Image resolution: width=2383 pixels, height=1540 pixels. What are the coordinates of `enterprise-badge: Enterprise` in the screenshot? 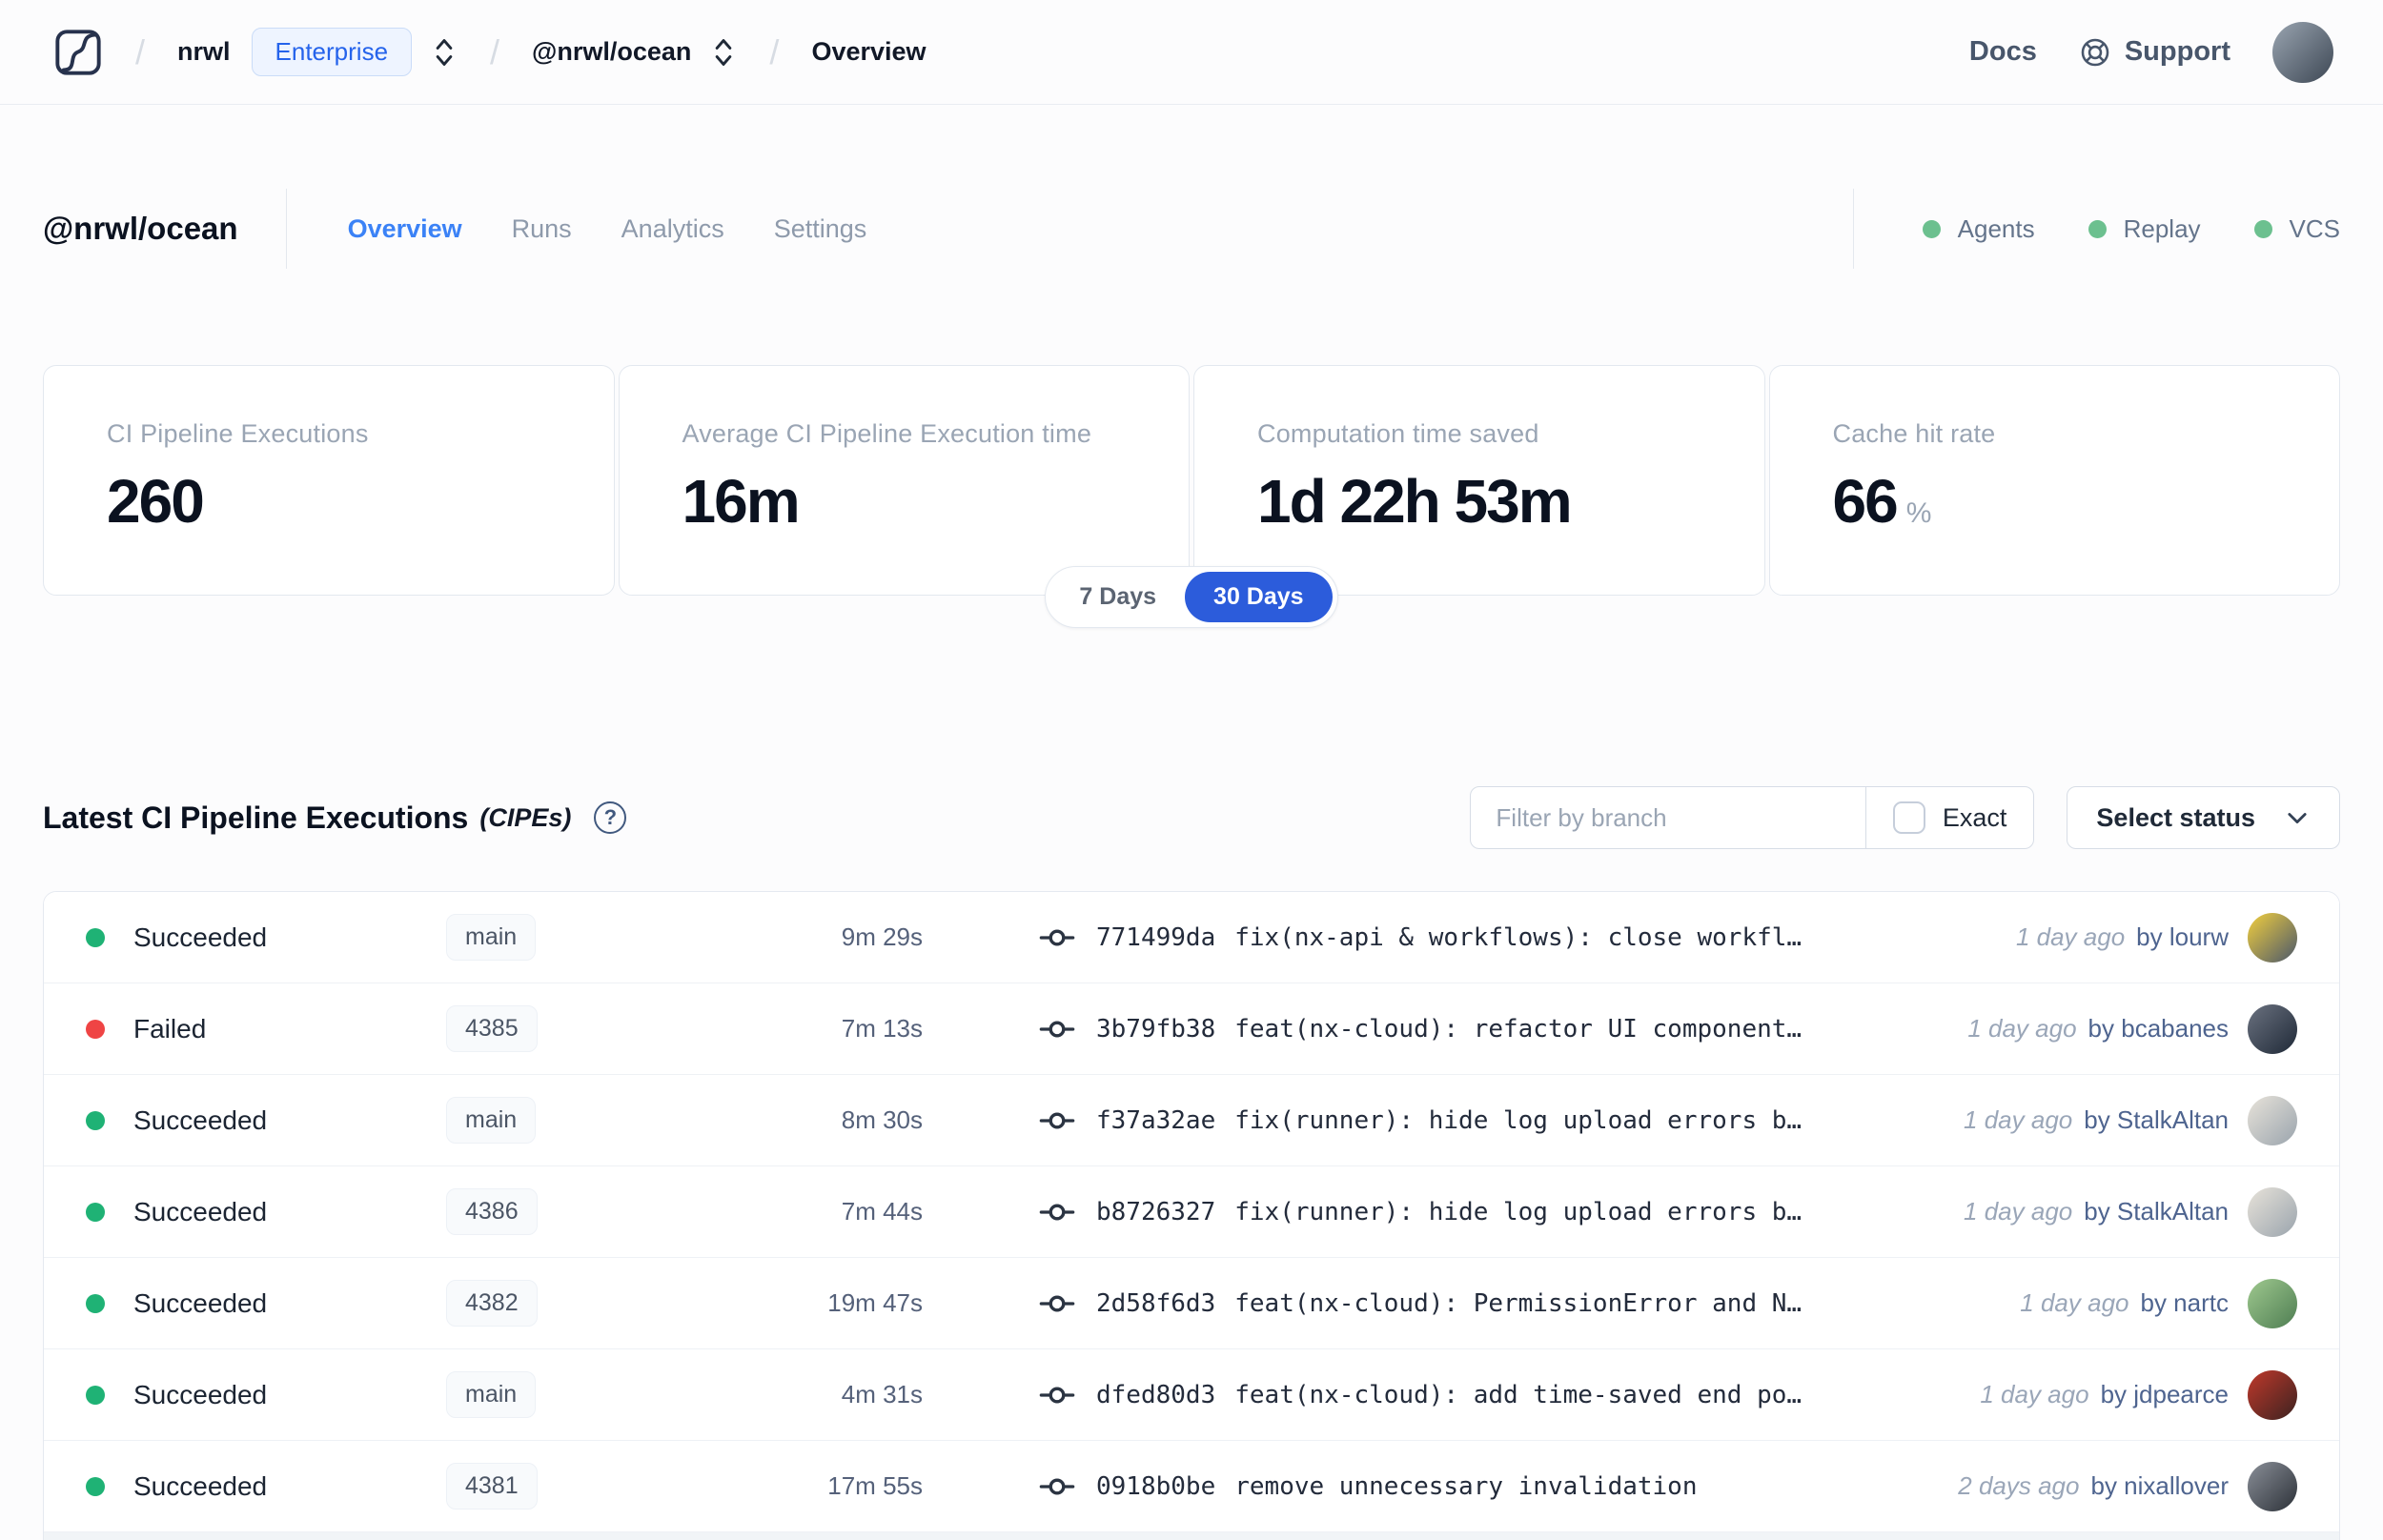 It's located at (332, 52).